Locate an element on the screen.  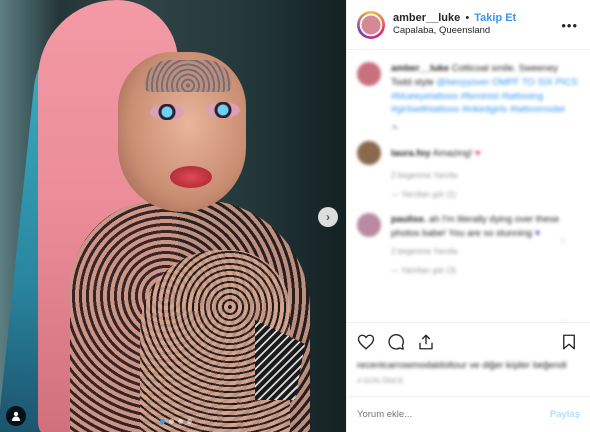
add-comment-bar: Paylaş is located at coordinates (468, 414).